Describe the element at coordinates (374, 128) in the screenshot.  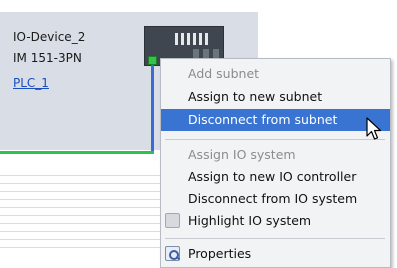
I see `mouse-pointer-icon` at that location.